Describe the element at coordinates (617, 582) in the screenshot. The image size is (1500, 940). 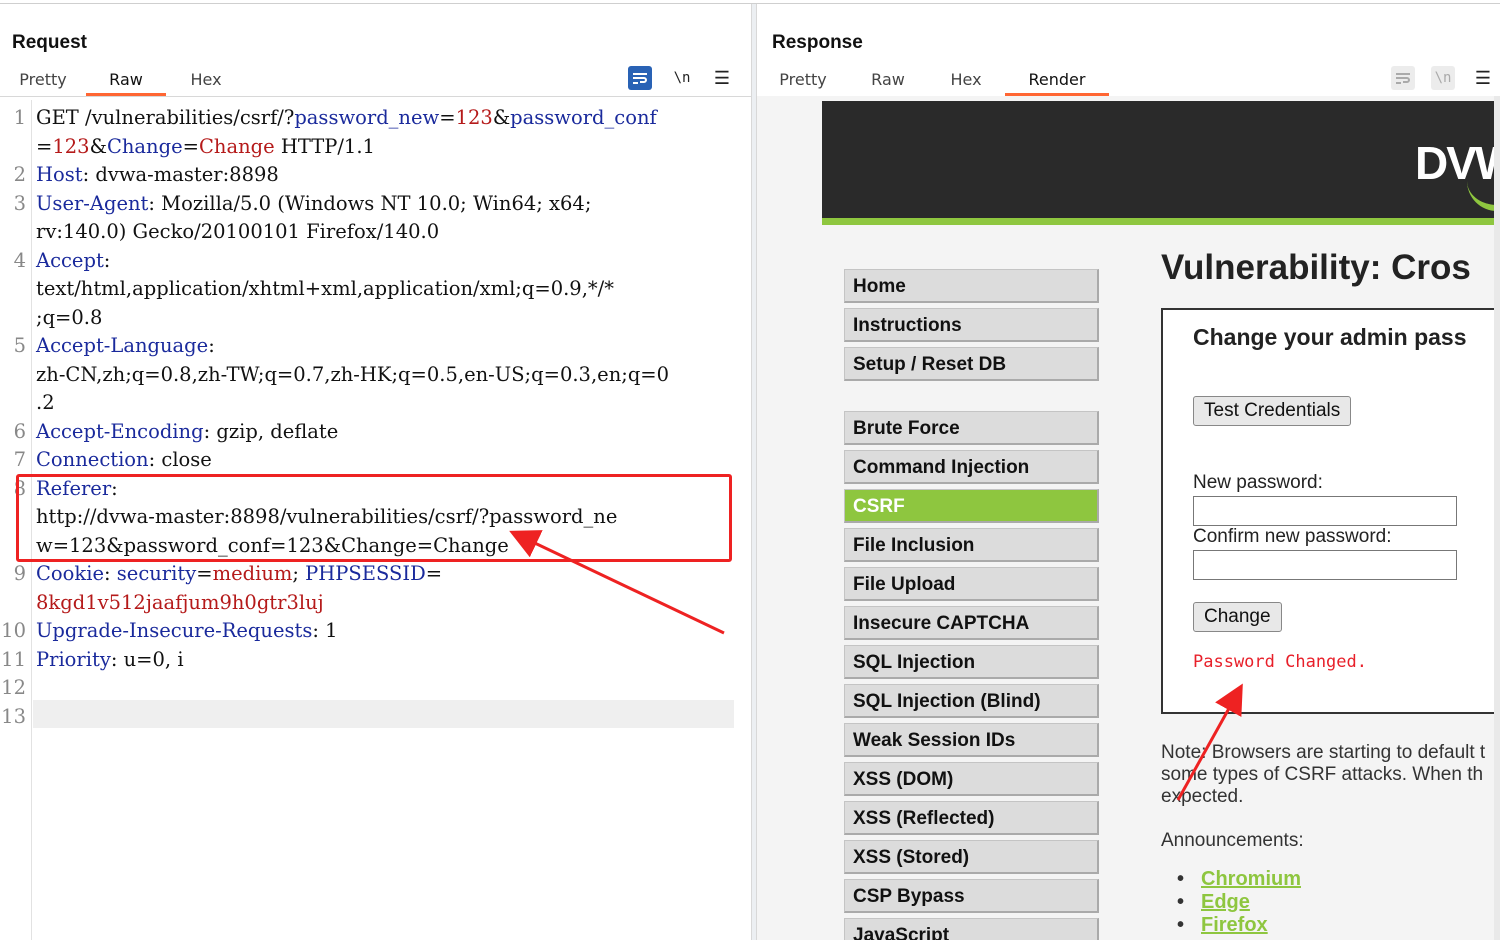
I see `arrow-to-referer` at that location.